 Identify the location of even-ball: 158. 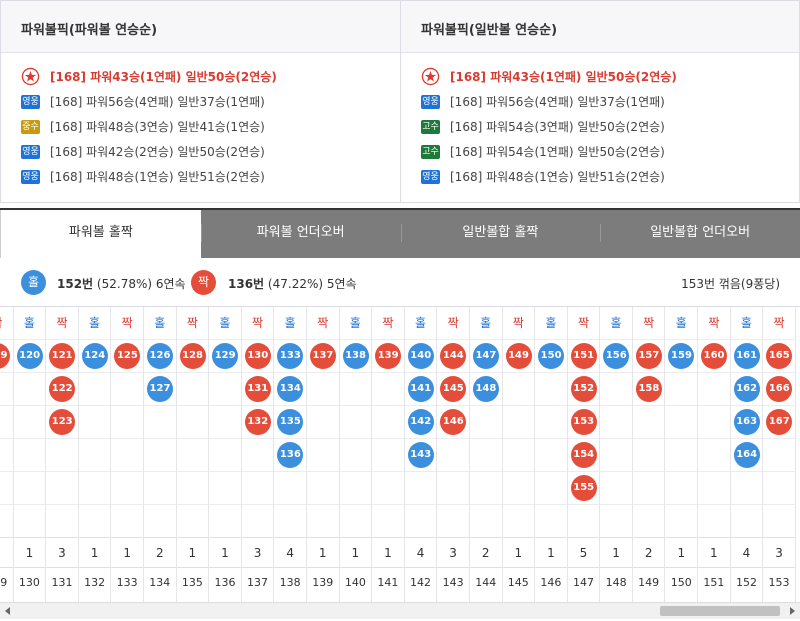
(648, 389).